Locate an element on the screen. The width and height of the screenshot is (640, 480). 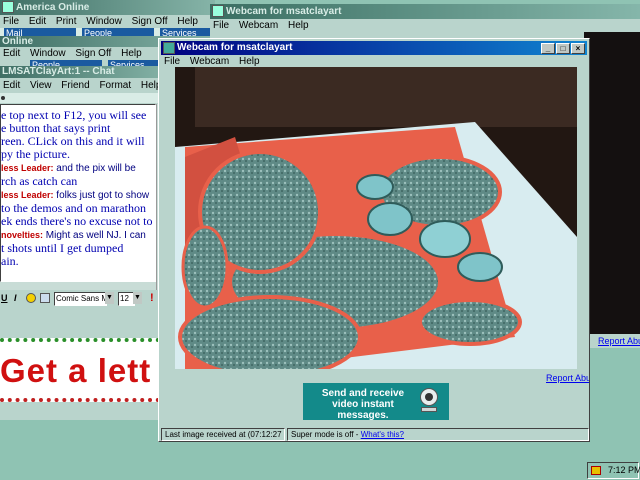
chat-message-text: ek ends there's no excuse not to is located at coordinates (77, 221).